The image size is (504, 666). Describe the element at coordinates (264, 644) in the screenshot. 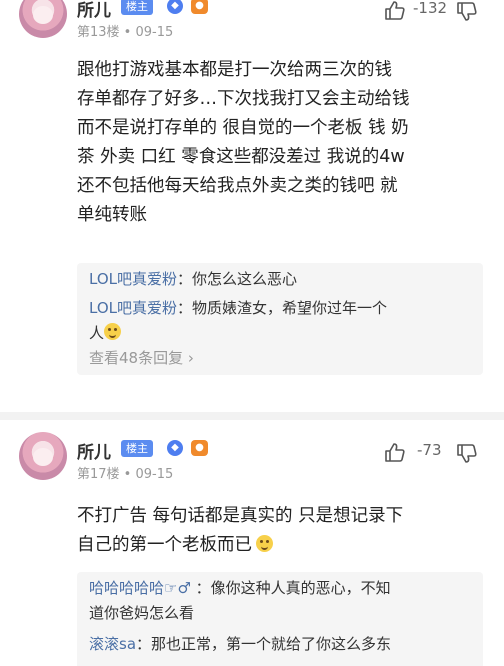

I see `reply-text: ：那也正常，第一个就给了你这么多东` at that location.